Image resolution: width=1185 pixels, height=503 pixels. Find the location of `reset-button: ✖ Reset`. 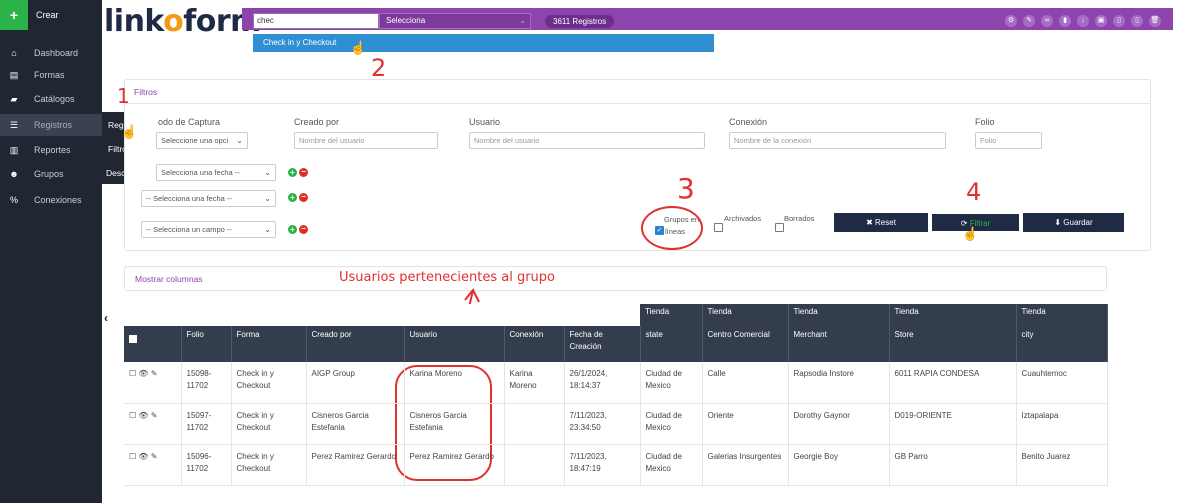

reset-button: ✖ Reset is located at coordinates (881, 222).